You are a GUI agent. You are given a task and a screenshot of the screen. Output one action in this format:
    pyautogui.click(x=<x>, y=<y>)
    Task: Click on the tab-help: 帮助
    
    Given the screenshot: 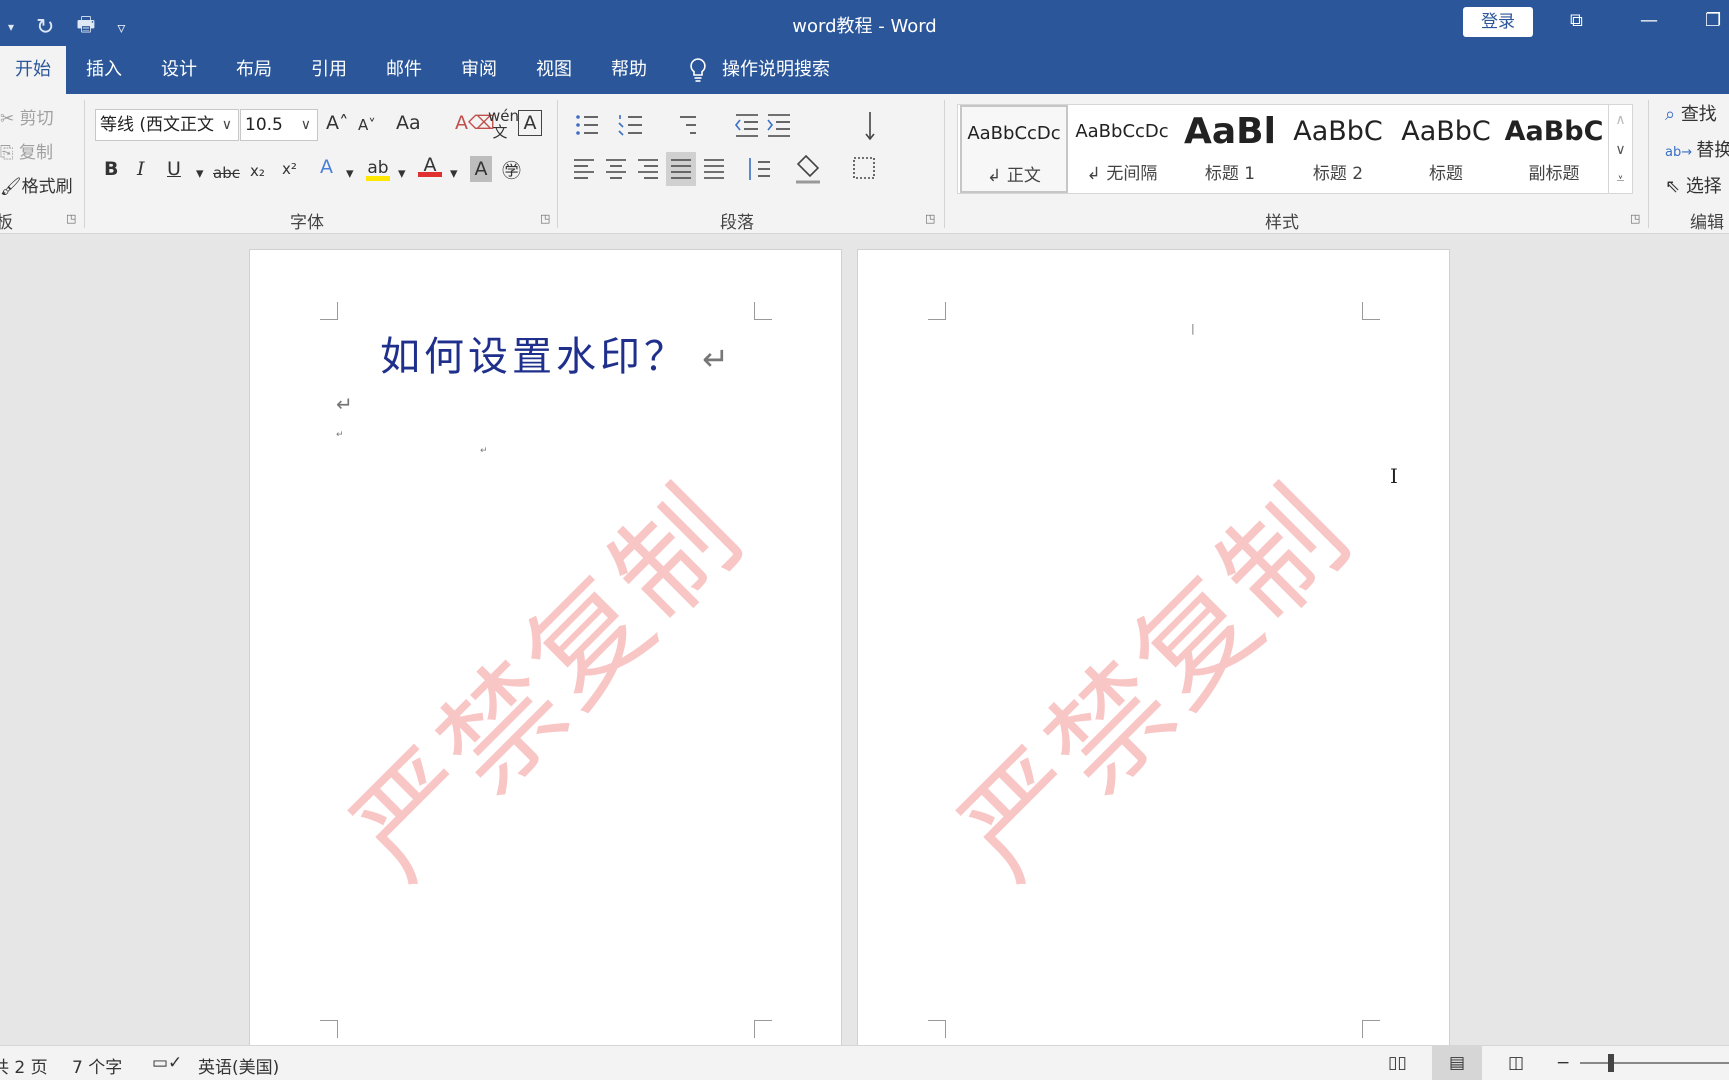 What is the action you would take?
    pyautogui.click(x=629, y=70)
    